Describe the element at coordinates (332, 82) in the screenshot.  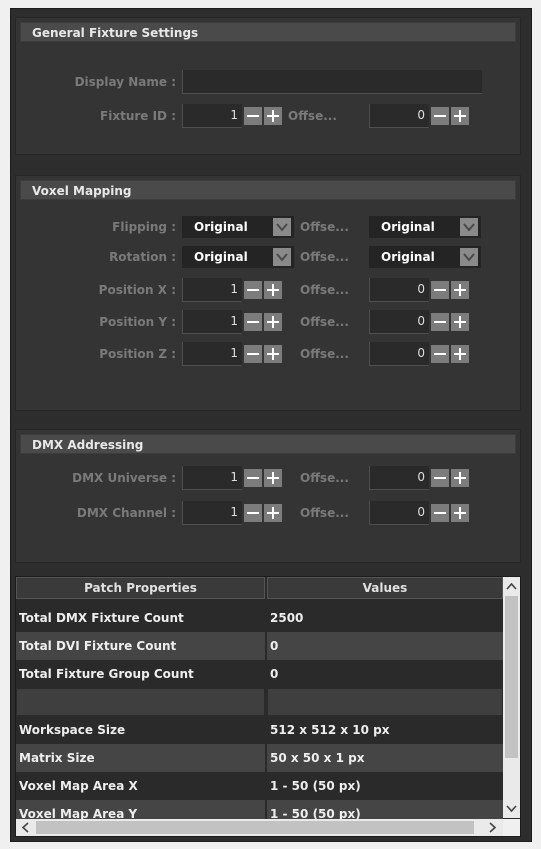
I see `display-name-input` at that location.